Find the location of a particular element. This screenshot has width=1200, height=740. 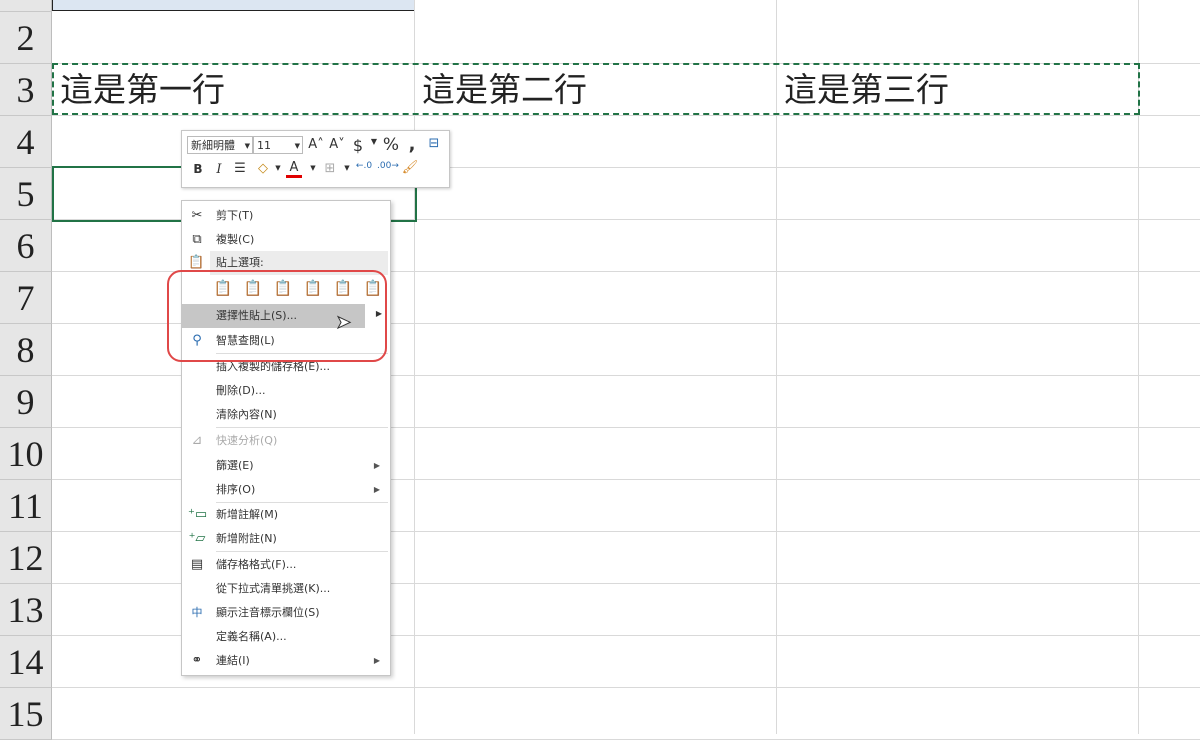

font-name: 新細明體 is located at coordinates (213, 145).